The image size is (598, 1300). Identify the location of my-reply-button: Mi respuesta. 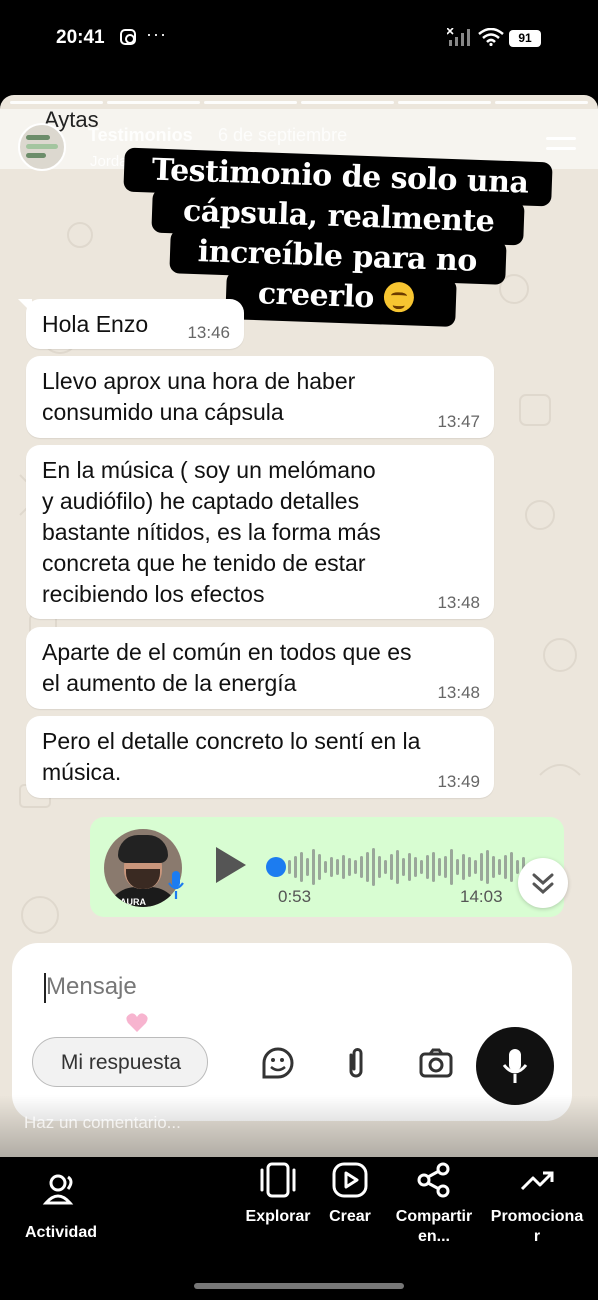
(120, 1062).